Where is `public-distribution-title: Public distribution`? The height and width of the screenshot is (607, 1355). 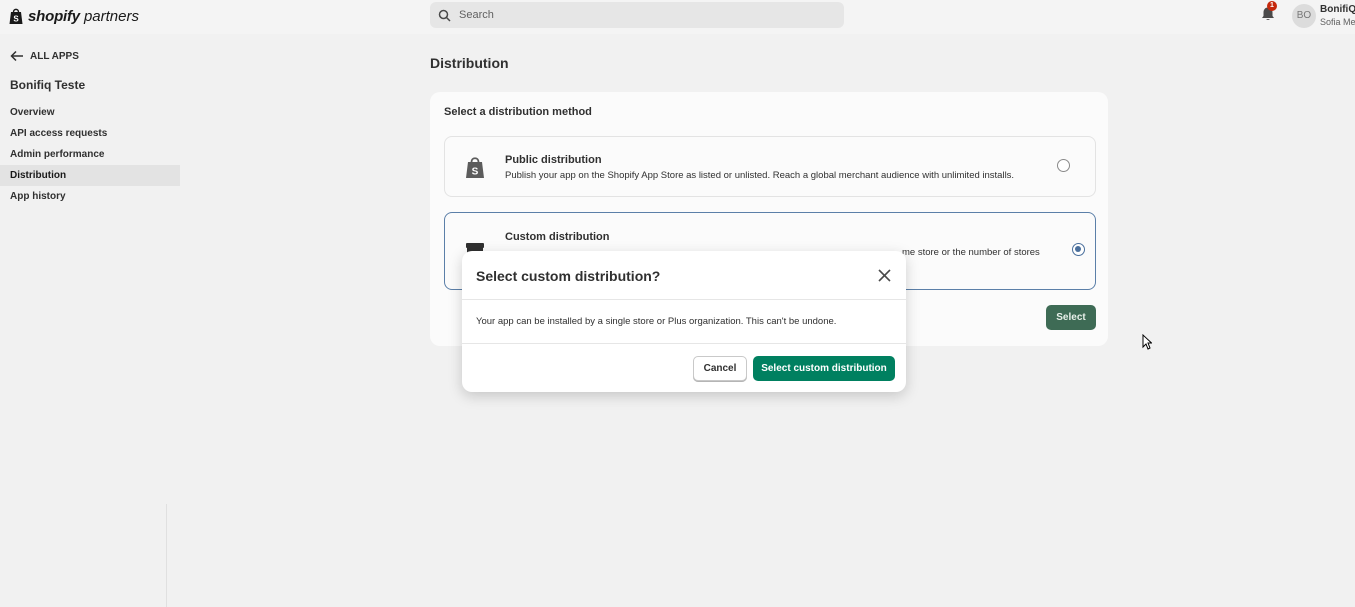
public-distribution-title: Public distribution is located at coordinates (553, 160).